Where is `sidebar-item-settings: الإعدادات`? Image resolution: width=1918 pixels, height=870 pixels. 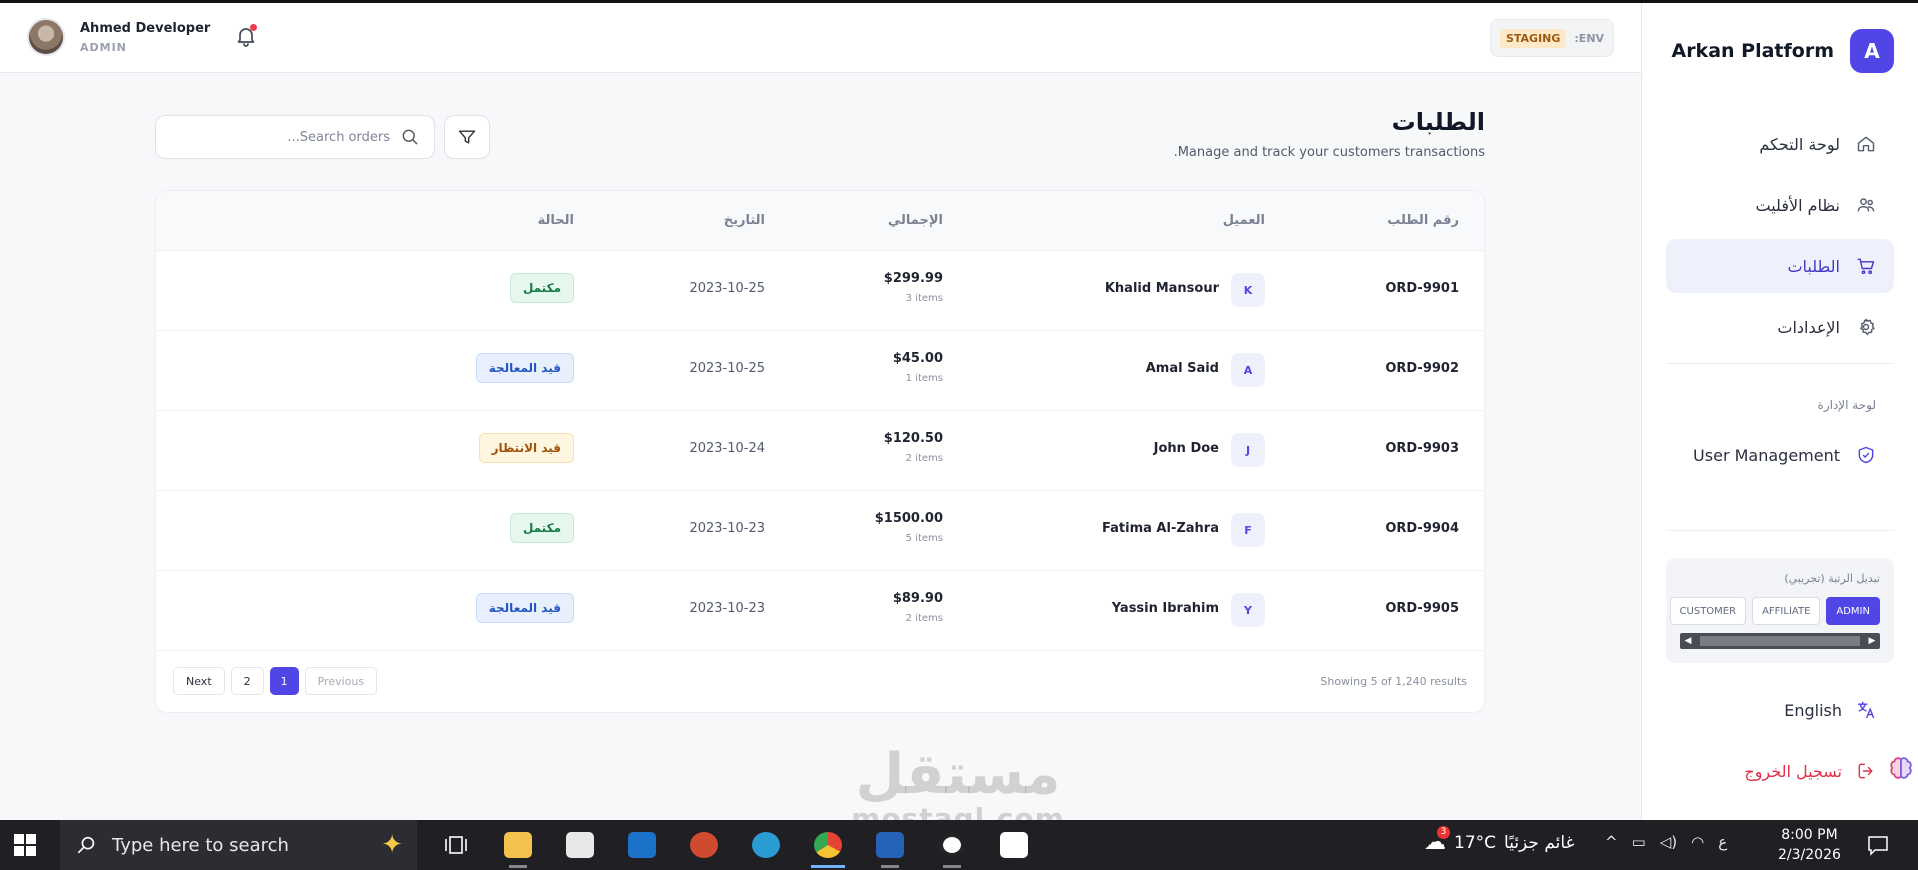 sidebar-item-settings: الإعدادات is located at coordinates (1780, 327).